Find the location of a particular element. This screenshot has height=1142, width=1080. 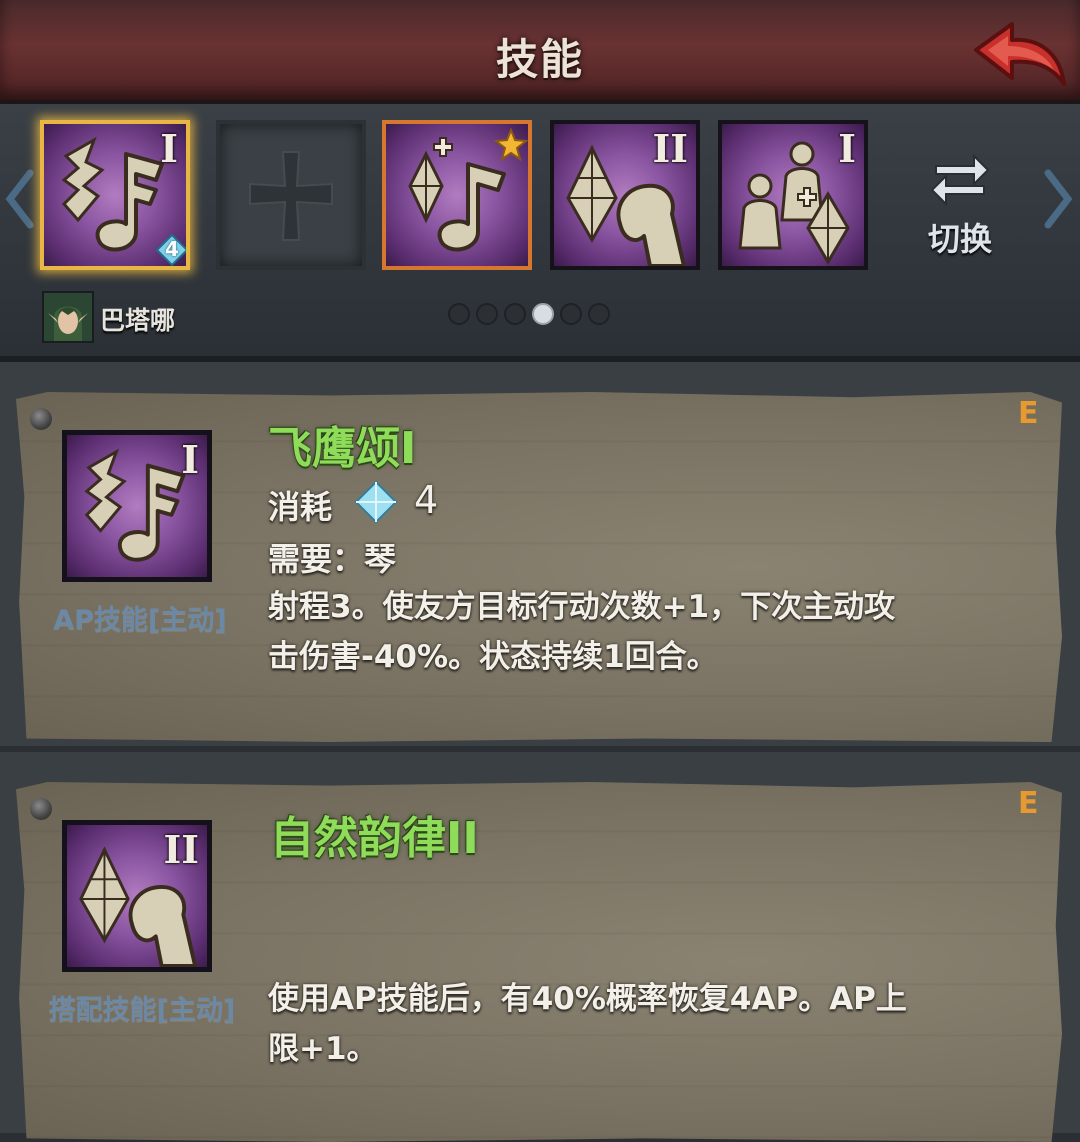

elf-portrait-icon is located at coordinates (68, 317).